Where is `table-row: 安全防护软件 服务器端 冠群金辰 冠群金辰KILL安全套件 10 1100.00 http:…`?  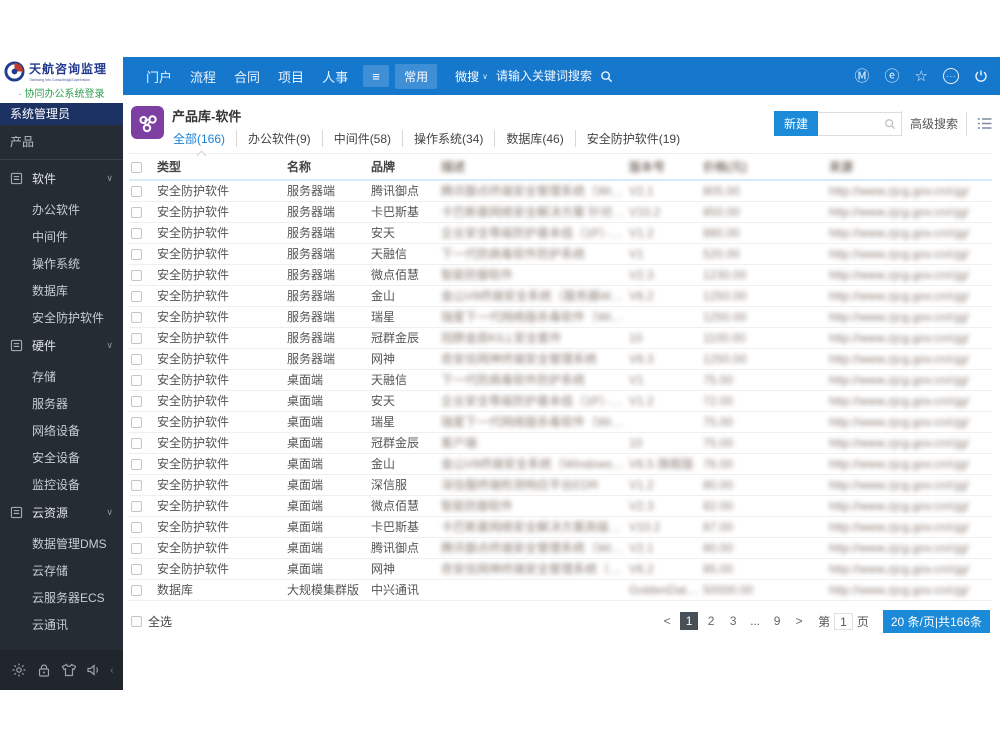
table-row: 安全防护软件 服务器端 冠群金辰 冠群金辰KILL安全套件 10 1100.00 http:… is located at coordinates (560, 338).